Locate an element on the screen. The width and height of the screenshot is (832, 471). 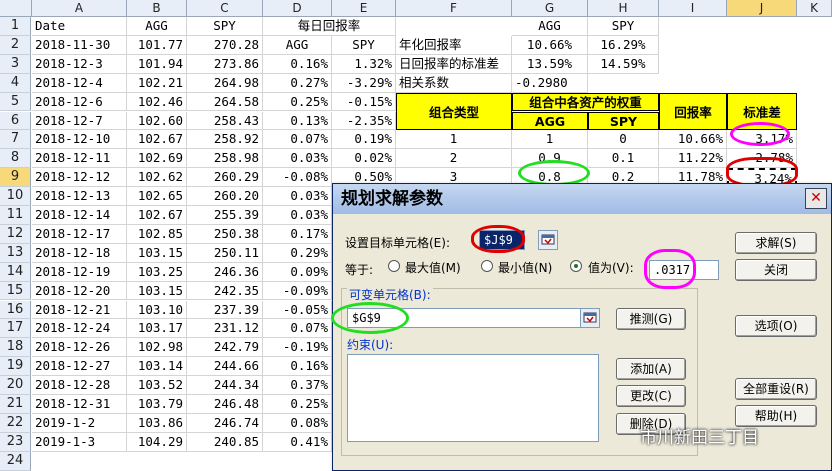
portfolio-agg-weight: 0.9 is located at coordinates (550, 159).